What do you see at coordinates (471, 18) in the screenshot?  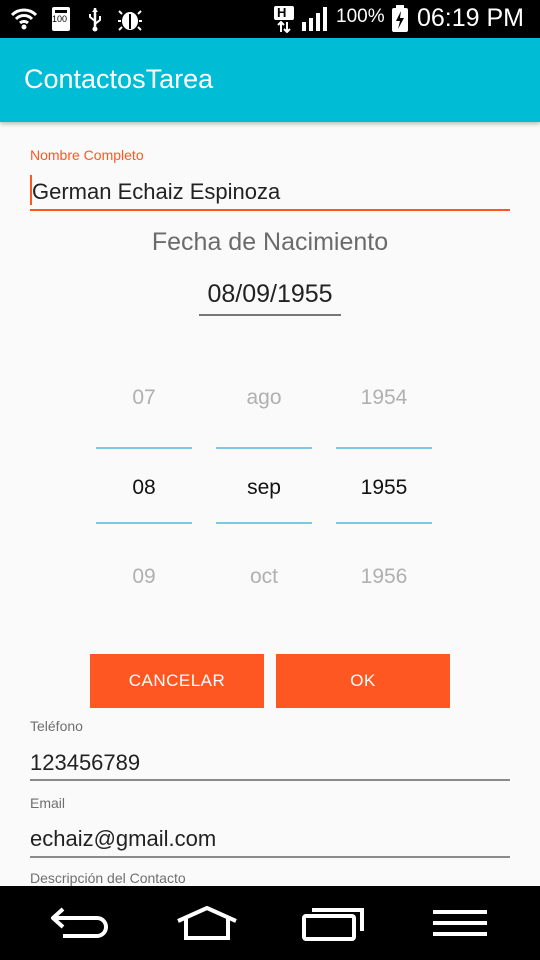 I see `clock: 06:19 PM` at bounding box center [471, 18].